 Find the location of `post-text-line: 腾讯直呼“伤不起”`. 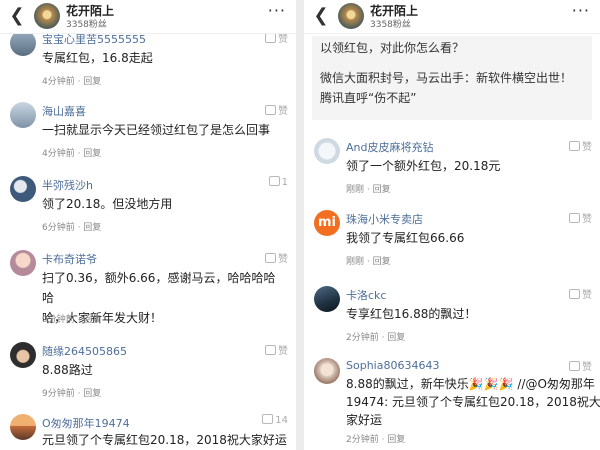

post-text-line: 腾讯直呼“伤不起” is located at coordinates (368, 98).